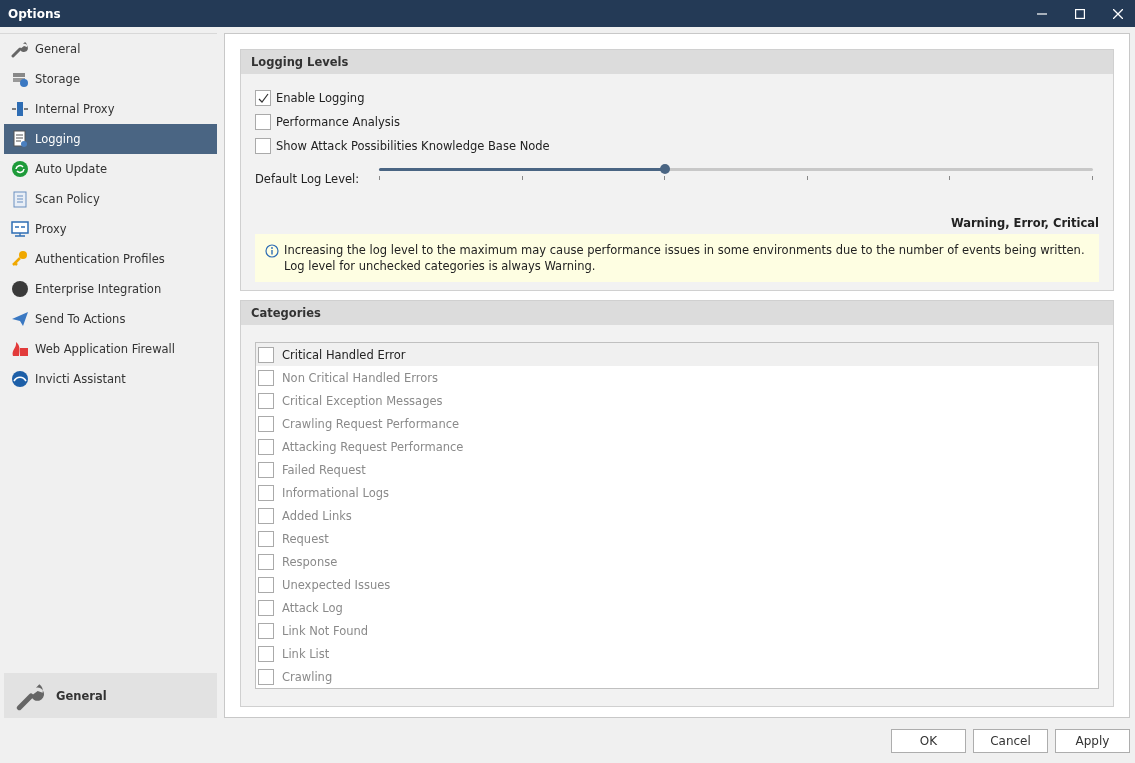 The width and height of the screenshot is (1135, 763). I want to click on paper-plane-icon, so click(20, 319).